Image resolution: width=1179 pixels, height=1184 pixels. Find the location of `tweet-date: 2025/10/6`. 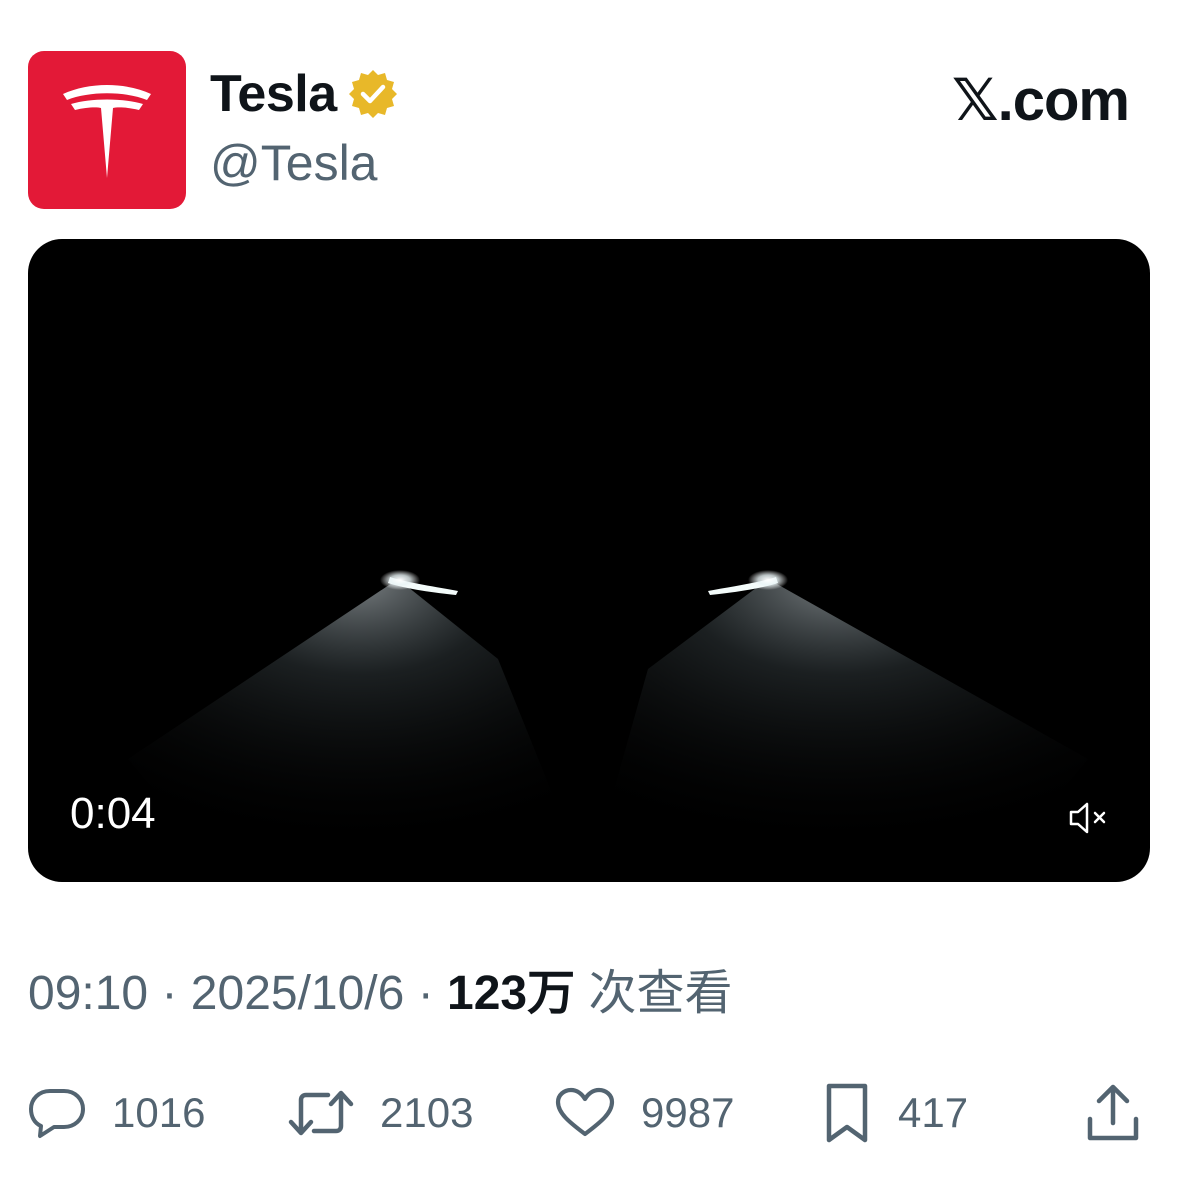

tweet-date: 2025/10/6 is located at coordinates (298, 993).